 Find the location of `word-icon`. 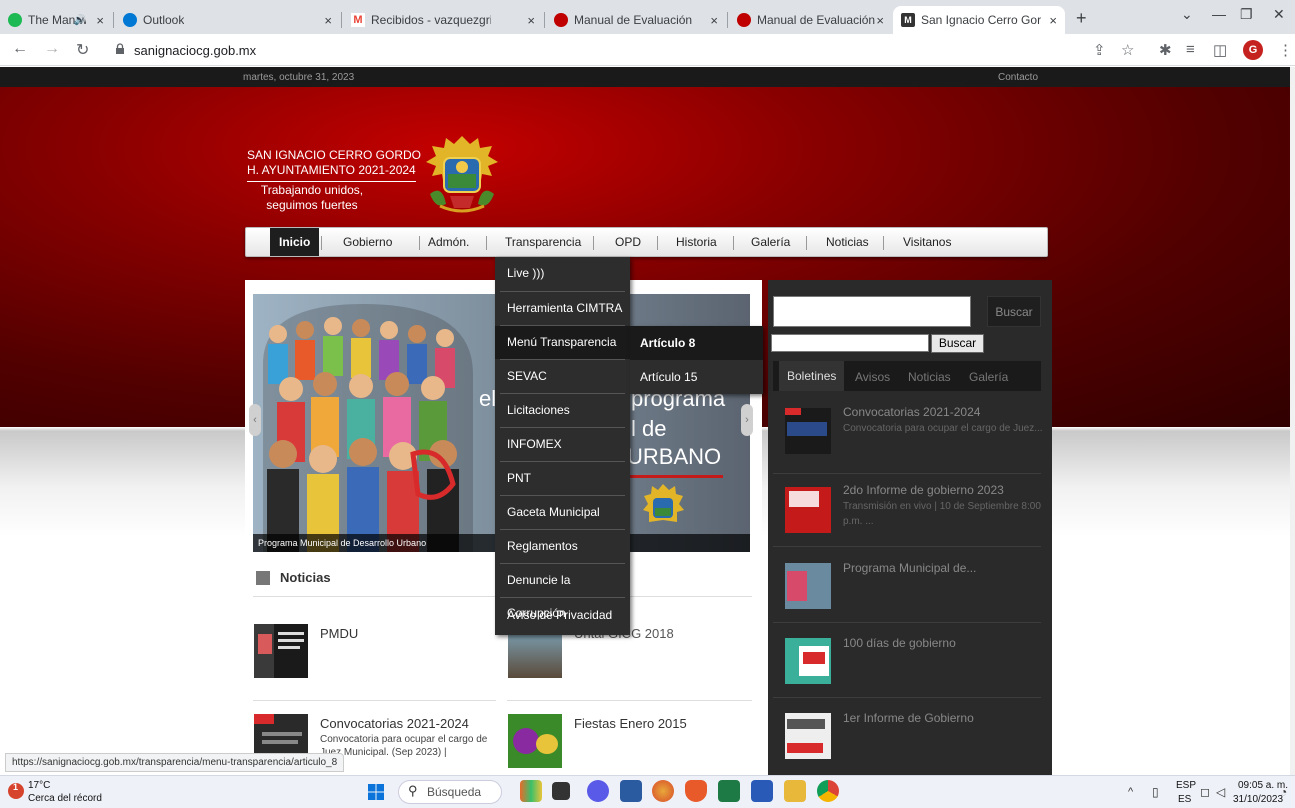

word-icon is located at coordinates (762, 791).